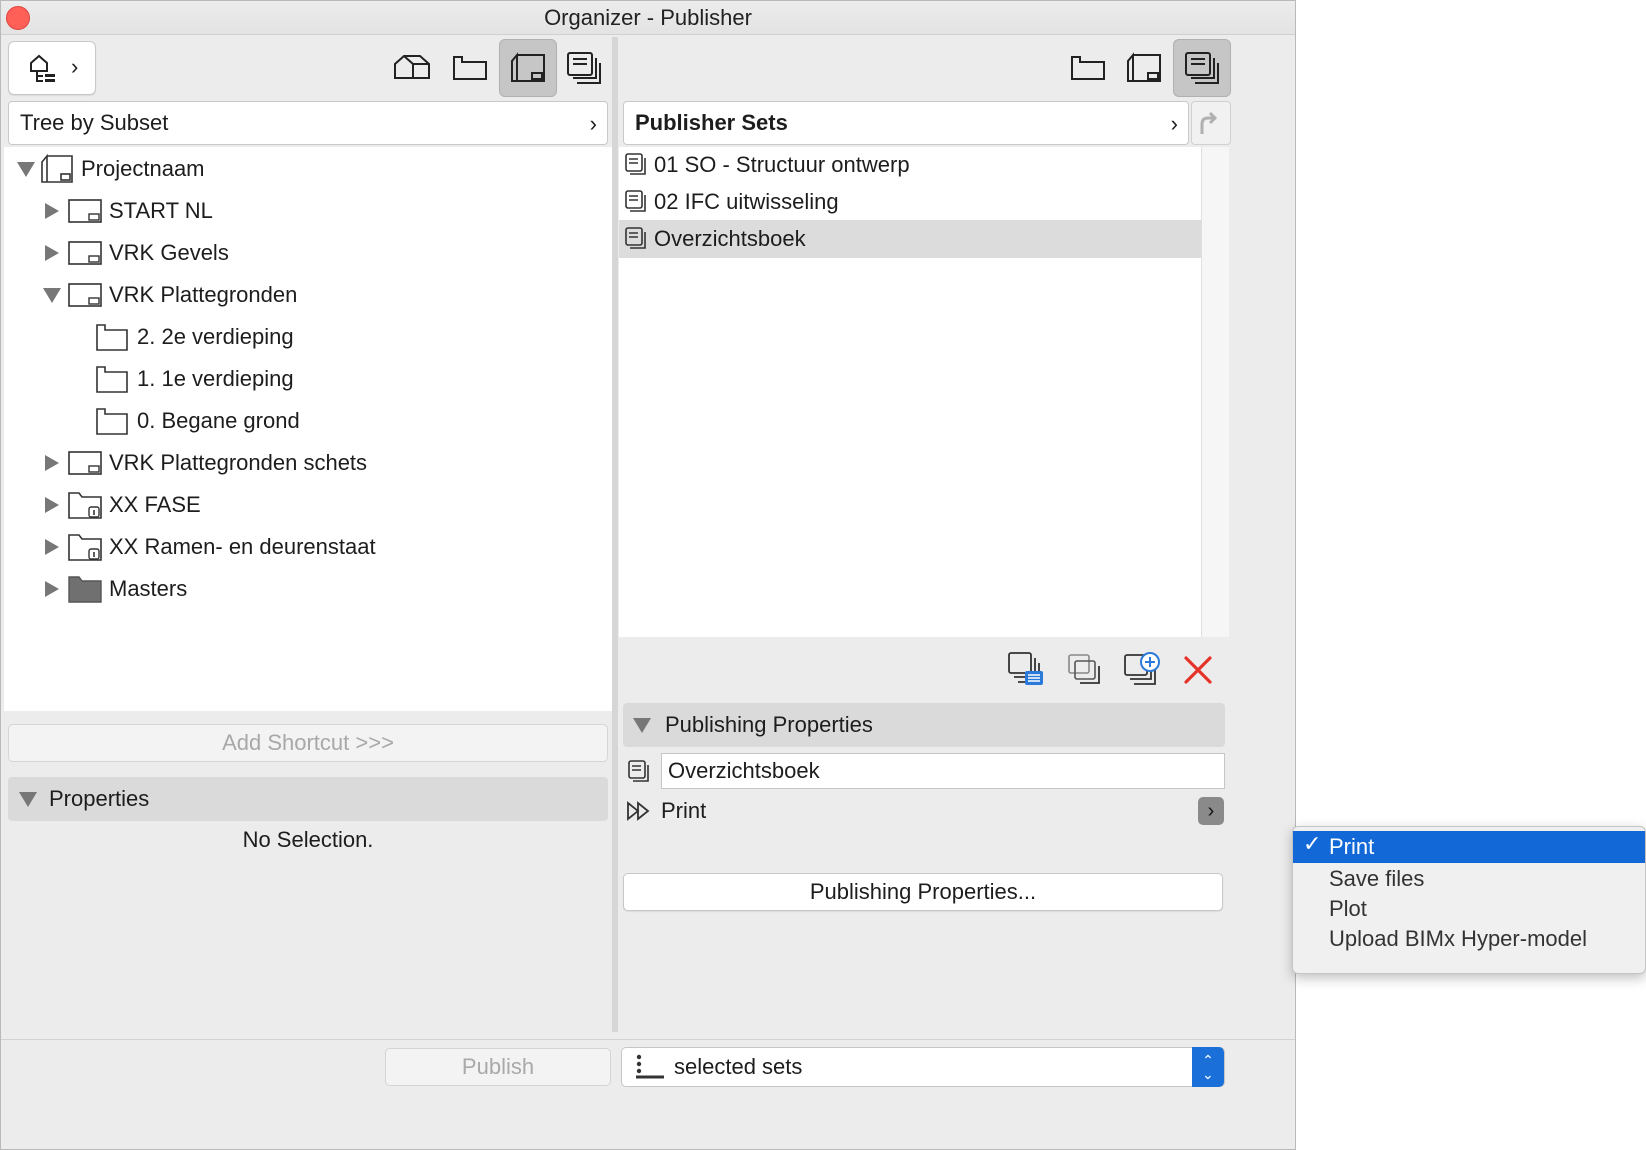  What do you see at coordinates (648, 1039) in the screenshot?
I see `footer-divider` at bounding box center [648, 1039].